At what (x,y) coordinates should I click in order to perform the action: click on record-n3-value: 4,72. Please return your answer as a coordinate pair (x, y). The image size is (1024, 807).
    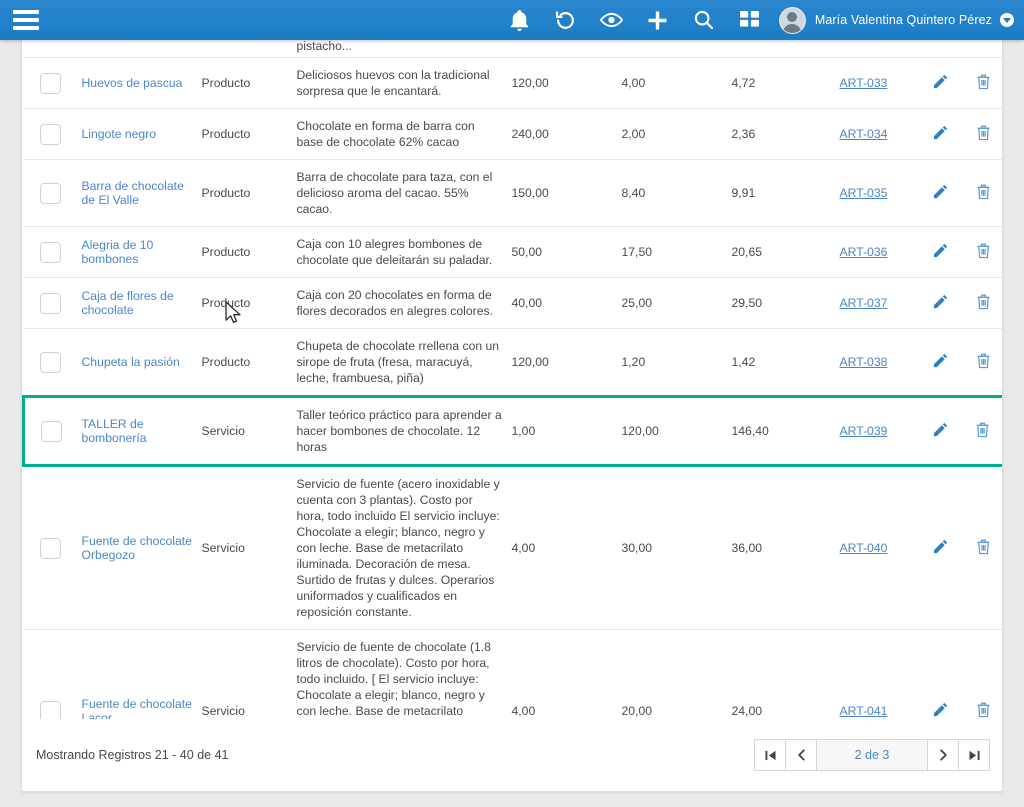
    Looking at the image, I should click on (743, 83).